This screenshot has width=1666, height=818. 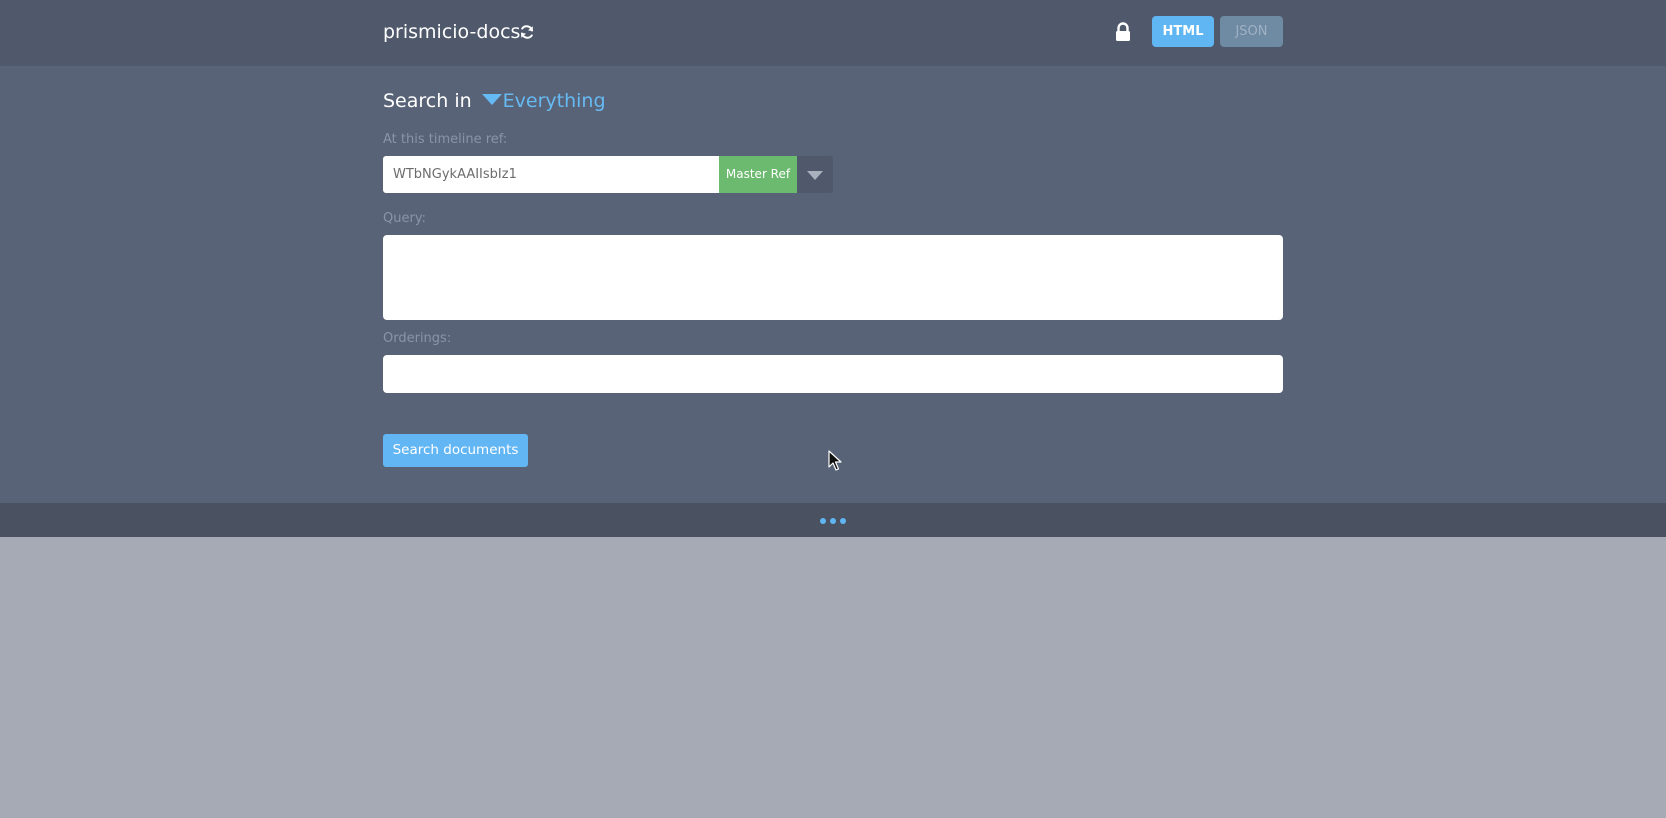 I want to click on ref-input, so click(x=551, y=174).